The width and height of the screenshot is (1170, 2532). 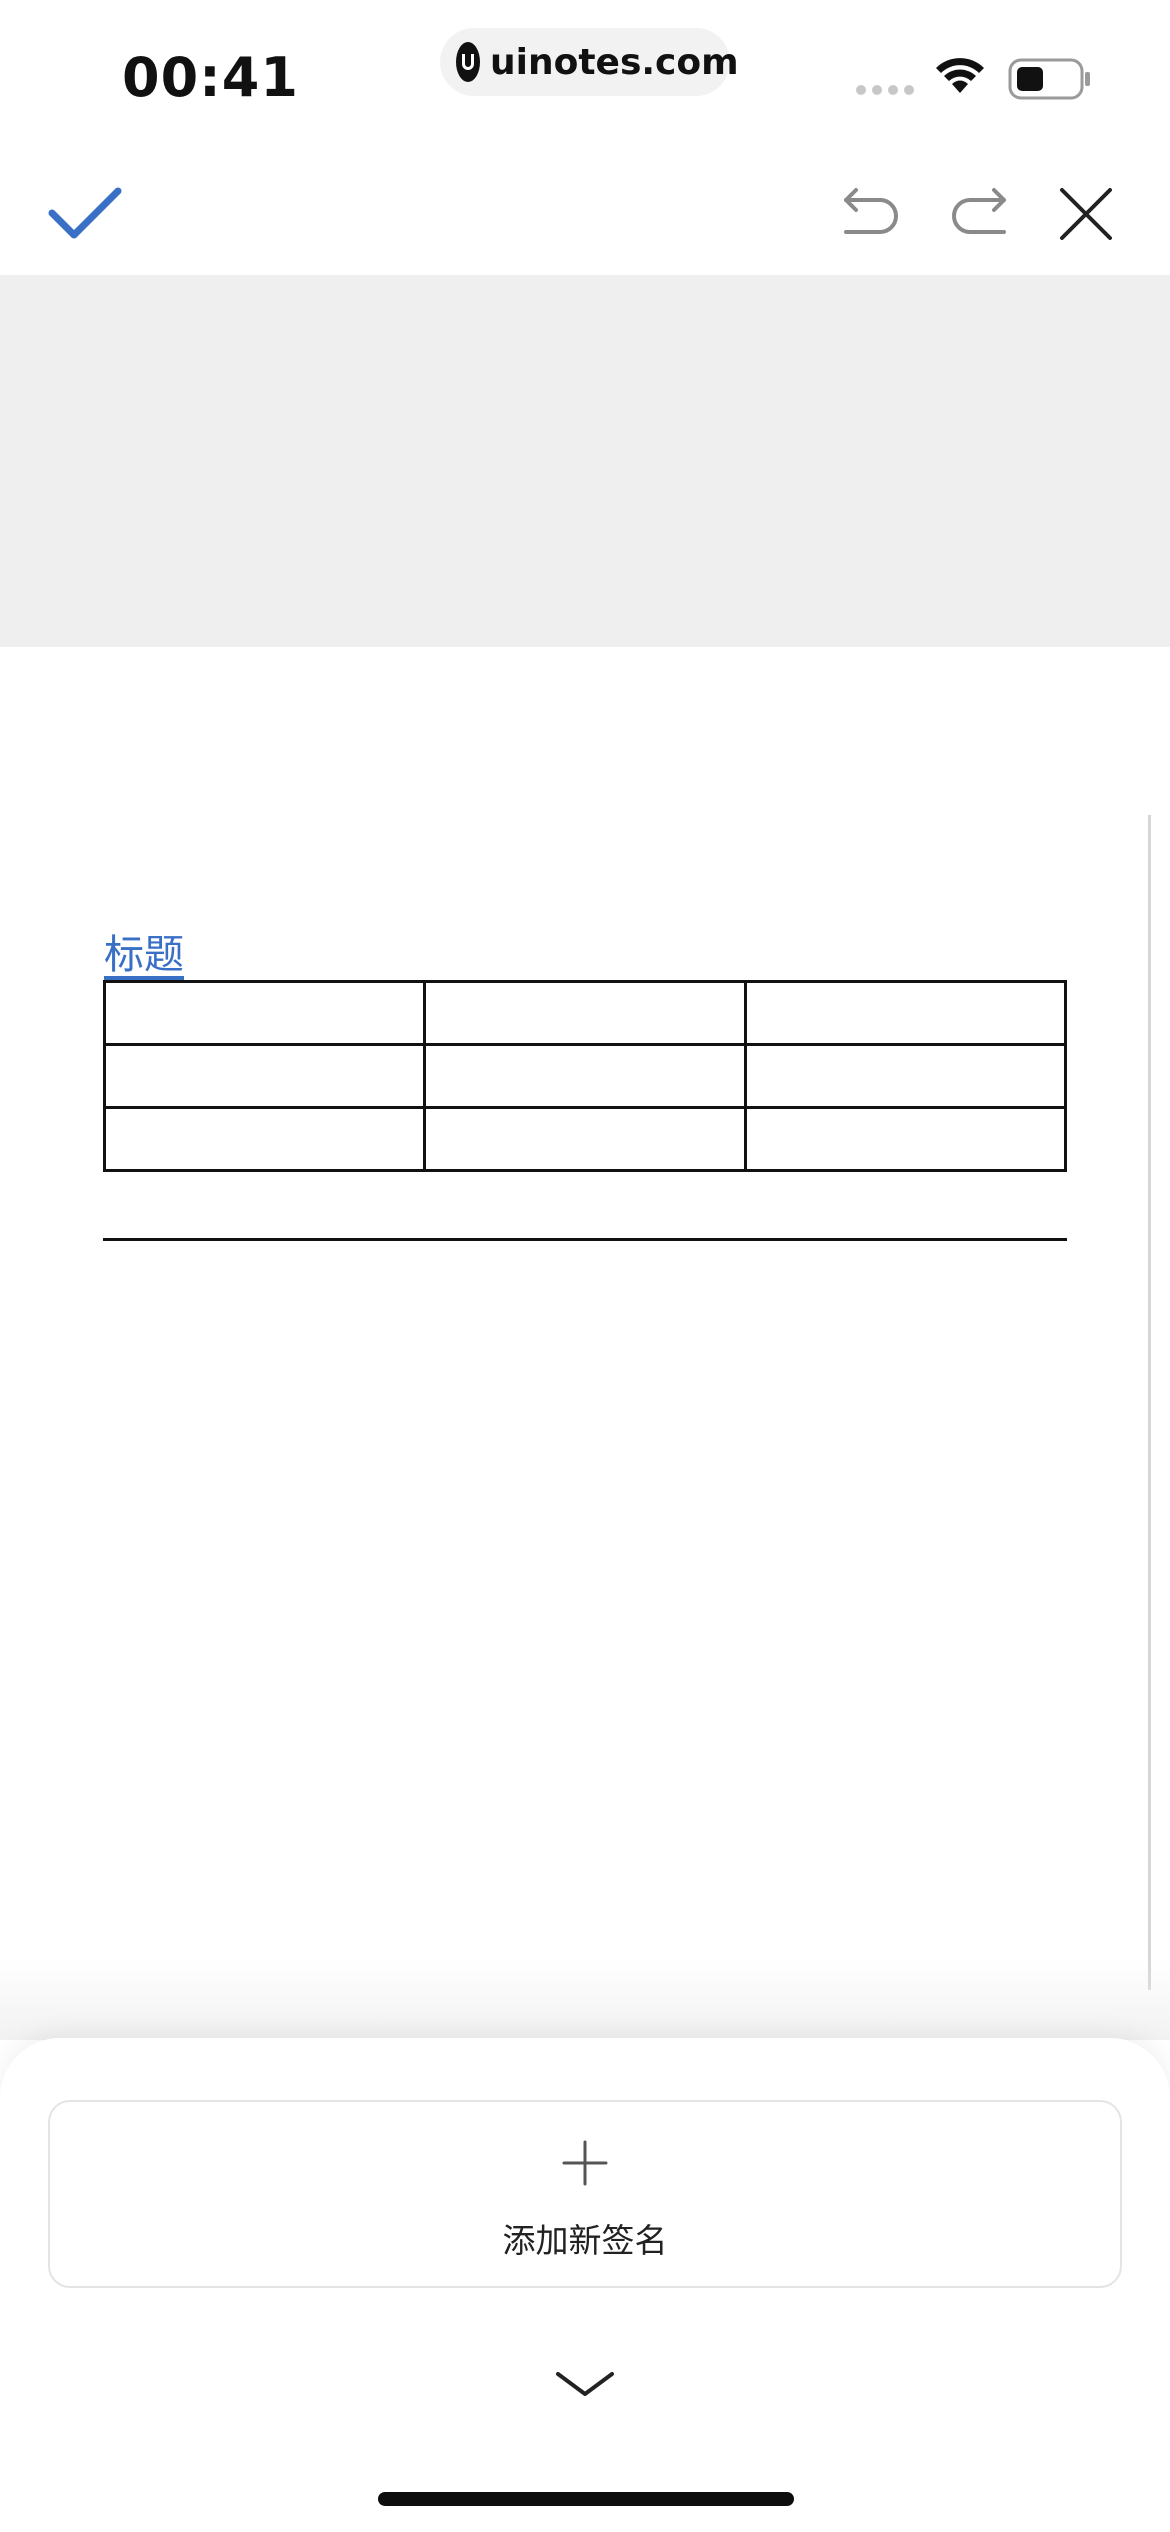 What do you see at coordinates (144, 951) in the screenshot?
I see `document-title: 标题` at bounding box center [144, 951].